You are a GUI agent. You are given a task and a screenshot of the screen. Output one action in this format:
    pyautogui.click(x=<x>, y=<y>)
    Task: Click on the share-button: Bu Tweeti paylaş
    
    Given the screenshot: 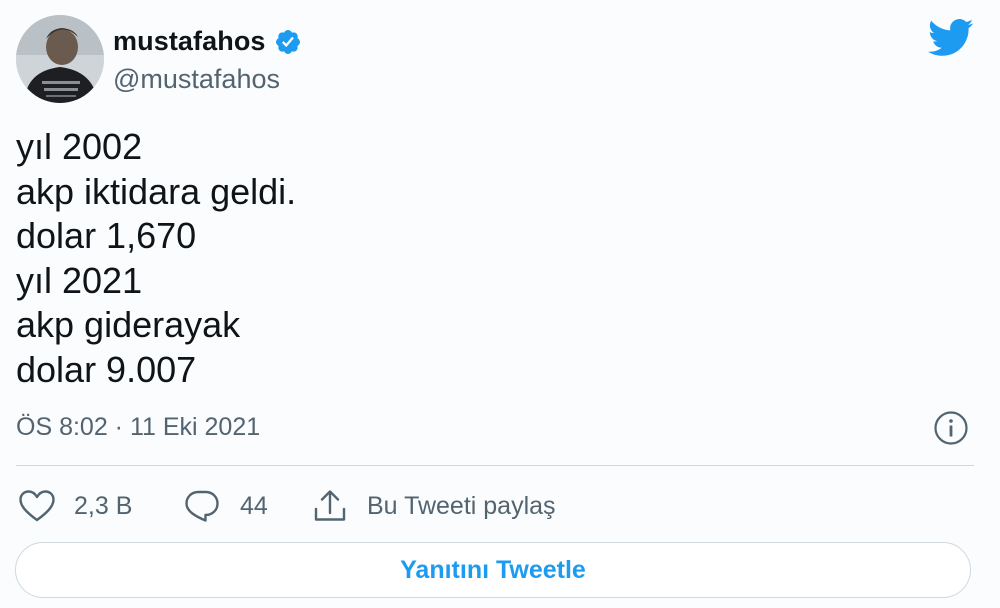 What is the action you would take?
    pyautogui.click(x=434, y=506)
    